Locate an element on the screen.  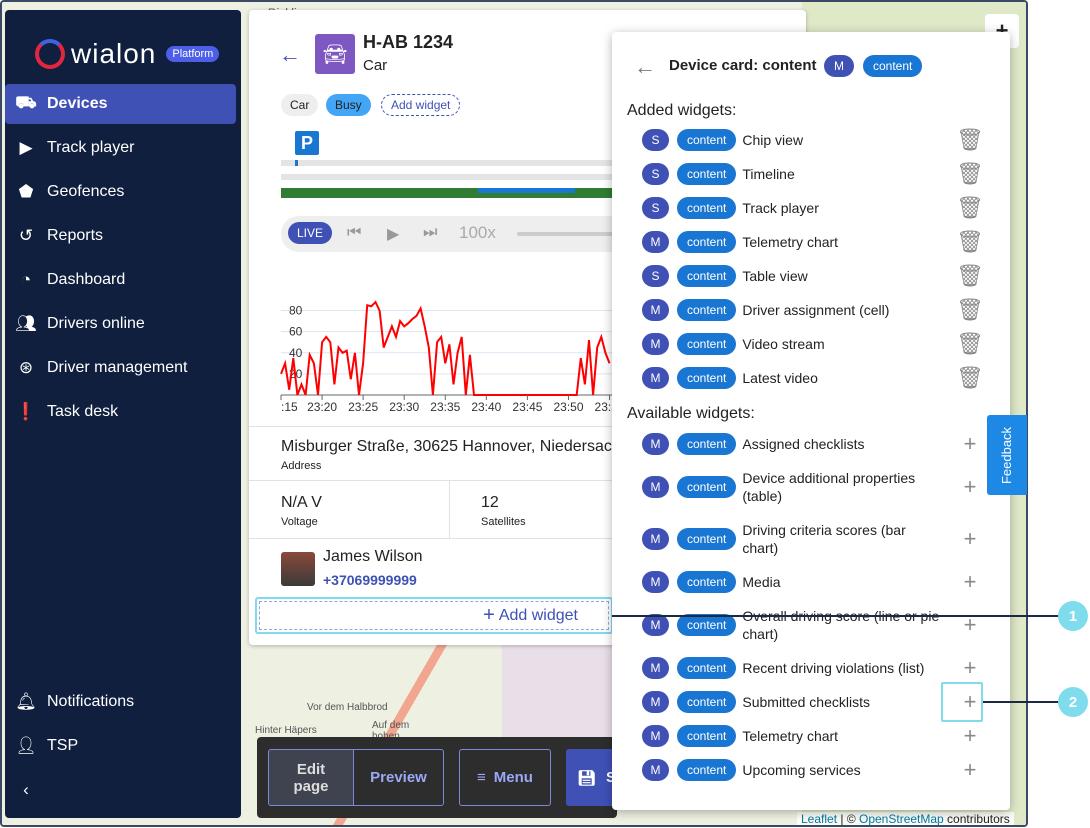
sidebar-item-dashboard: ◔ Dashboard is located at coordinates (120, 280).